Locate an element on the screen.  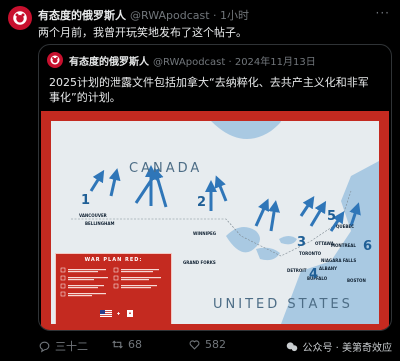
reply-icon is located at coordinates (44, 347).